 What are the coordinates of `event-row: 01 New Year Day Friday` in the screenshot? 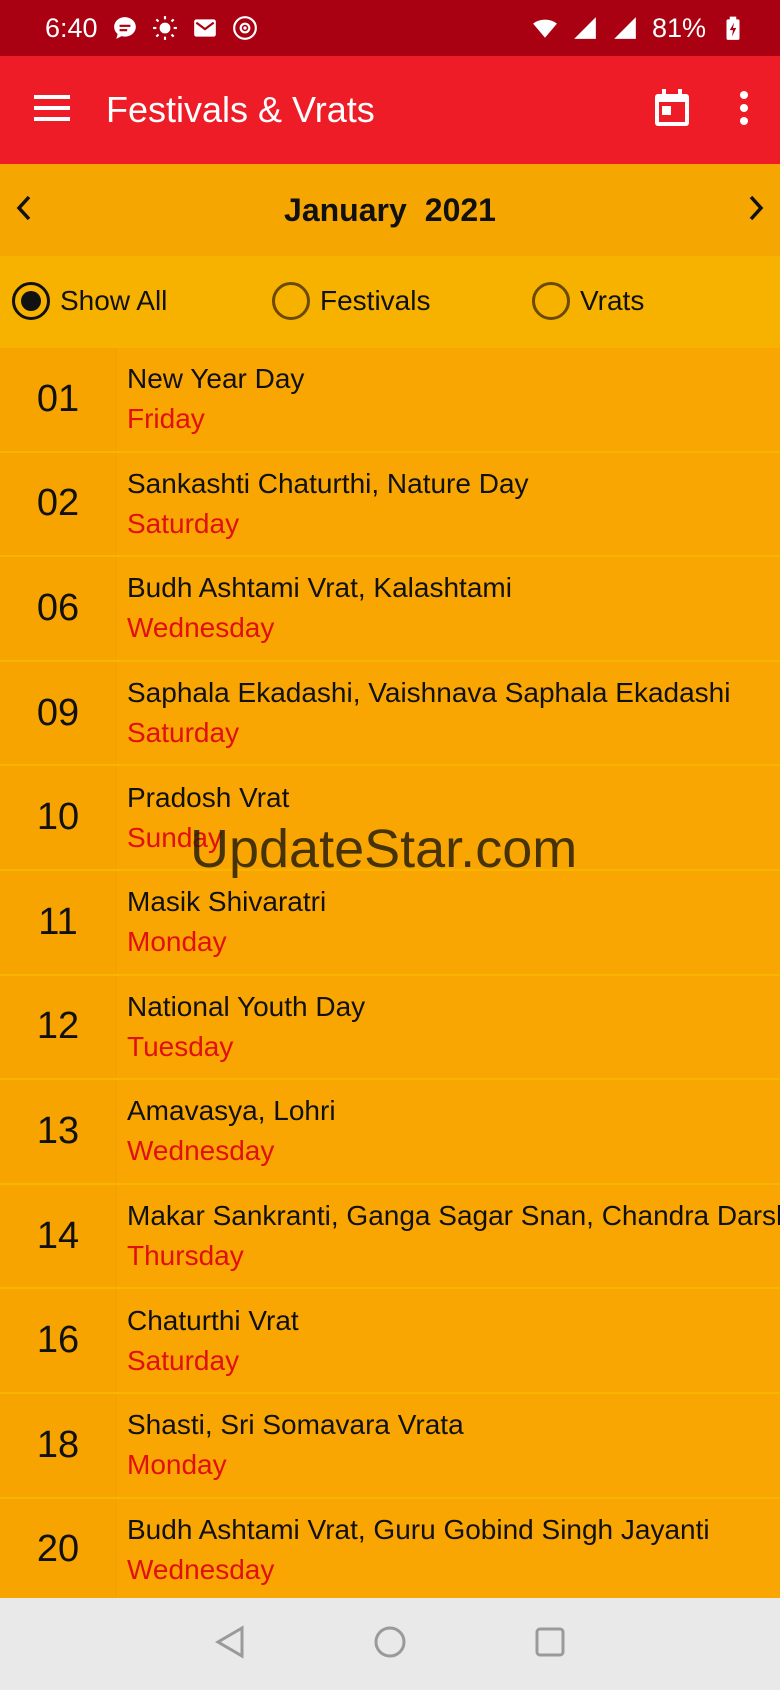 It's located at (390, 400).